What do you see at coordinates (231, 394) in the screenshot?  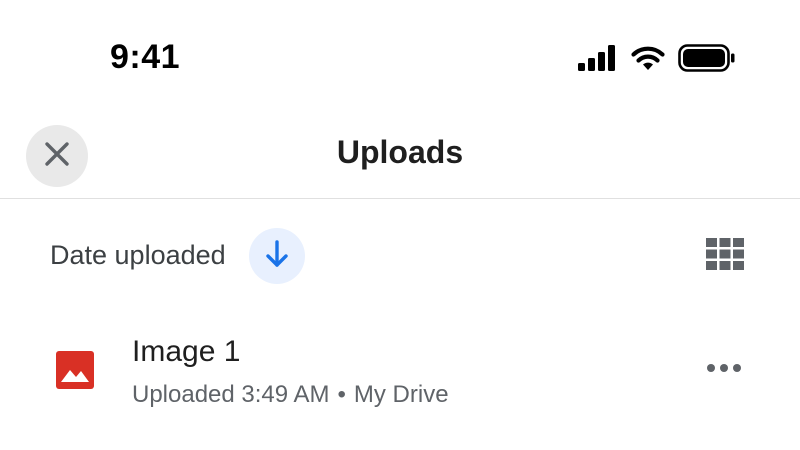 I see `upload-time: Uploaded 3:49 AM` at bounding box center [231, 394].